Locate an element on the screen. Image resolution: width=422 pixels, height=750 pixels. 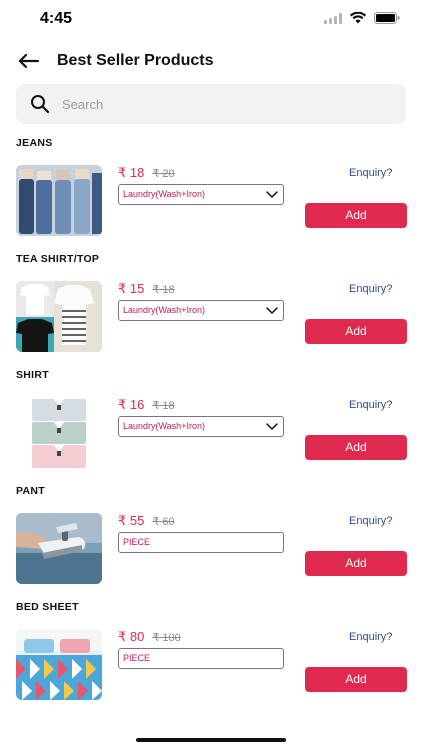
price: ₹ 15 is located at coordinates (131, 288).